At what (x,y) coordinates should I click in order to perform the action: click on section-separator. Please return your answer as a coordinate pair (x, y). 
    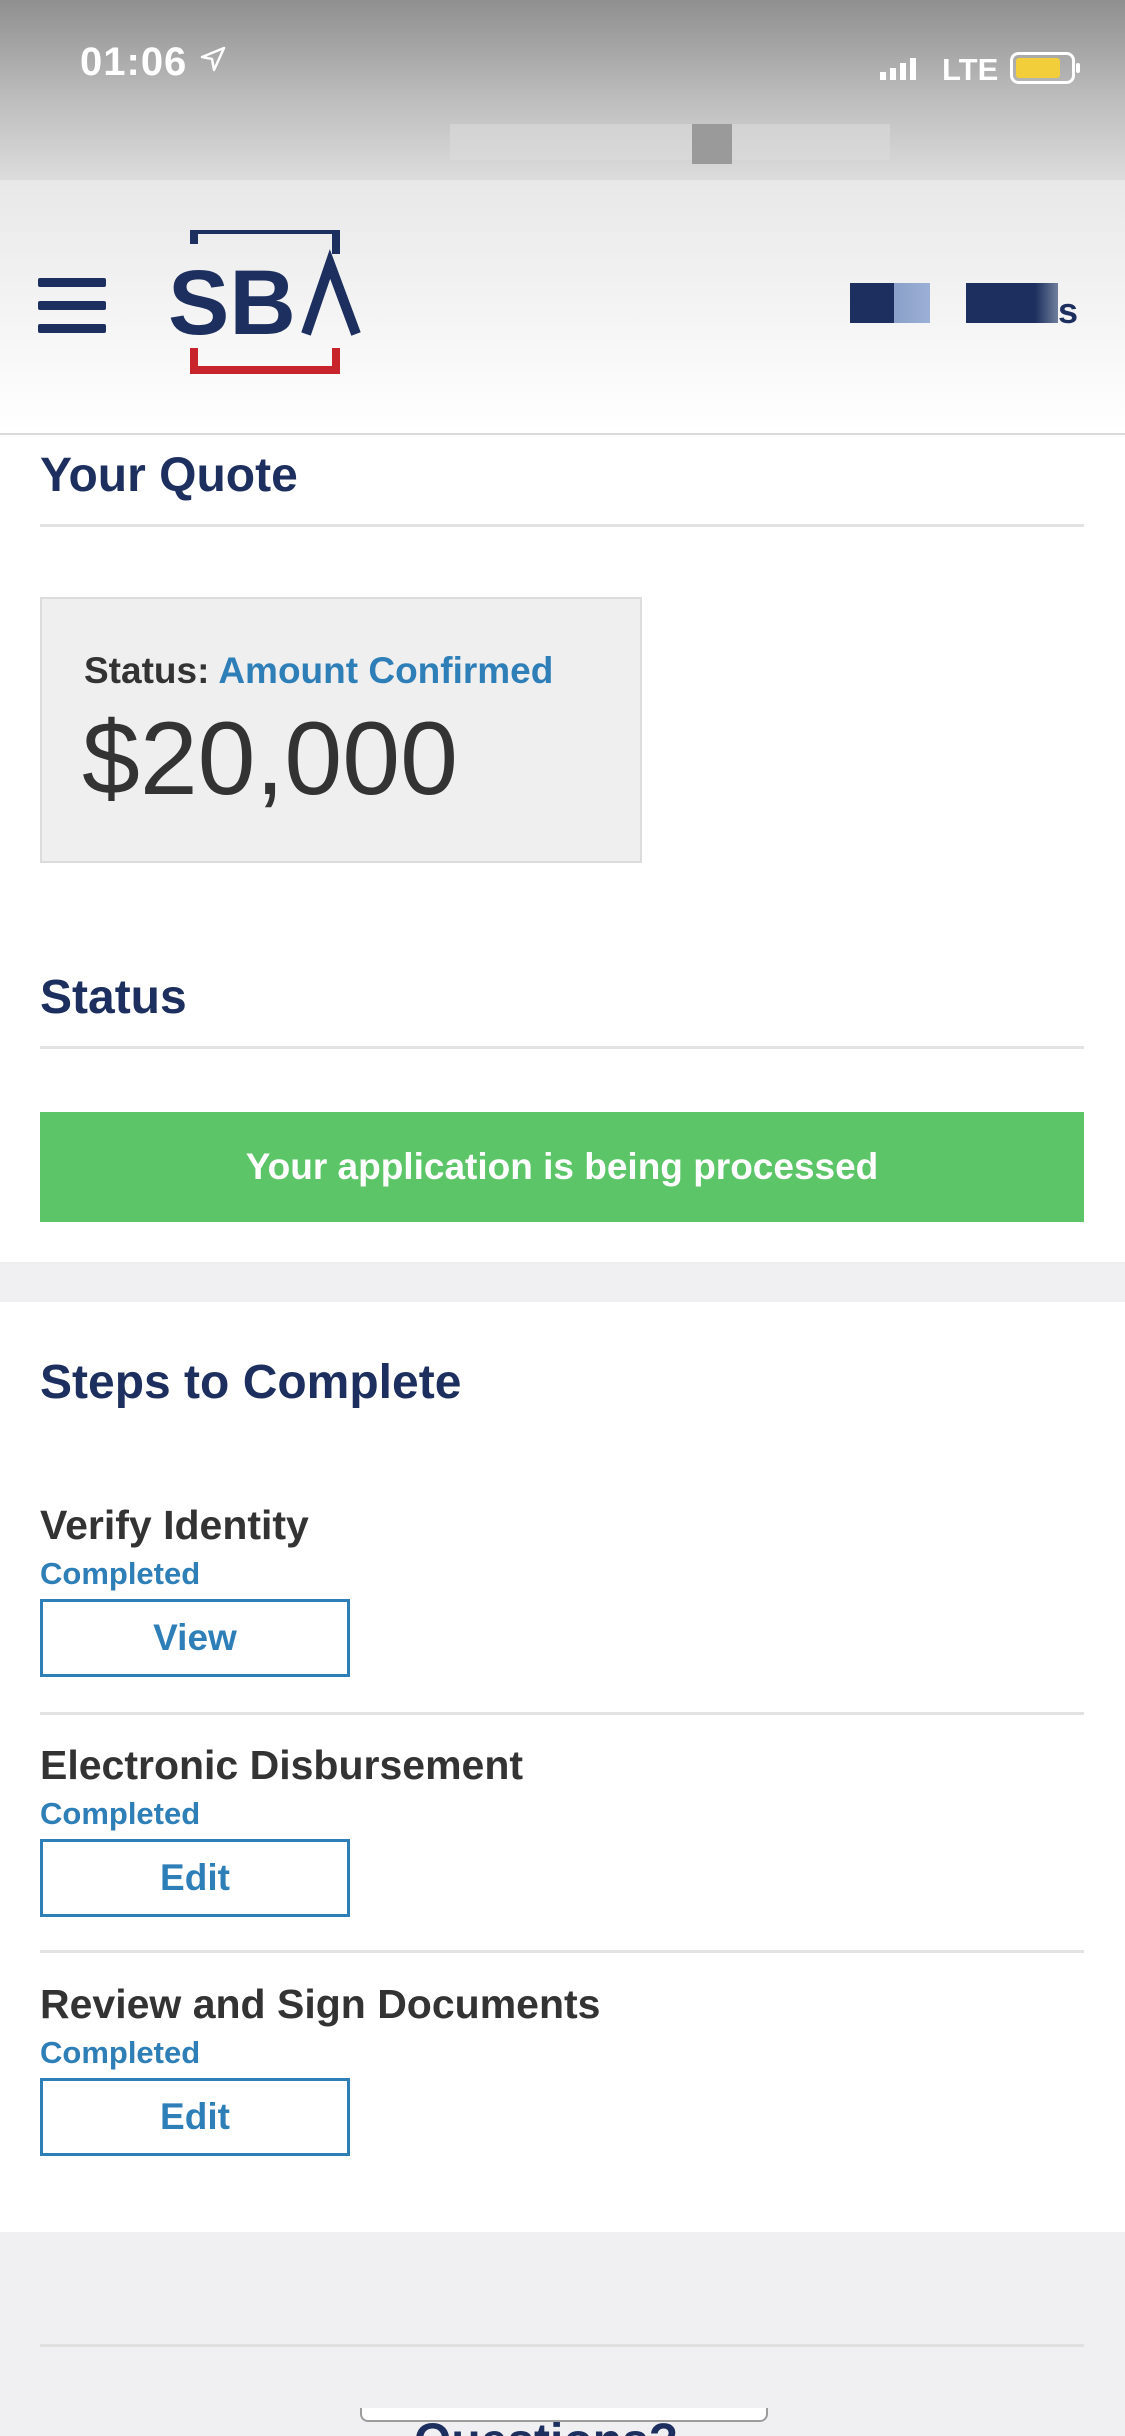
    Looking at the image, I should click on (562, 1282).